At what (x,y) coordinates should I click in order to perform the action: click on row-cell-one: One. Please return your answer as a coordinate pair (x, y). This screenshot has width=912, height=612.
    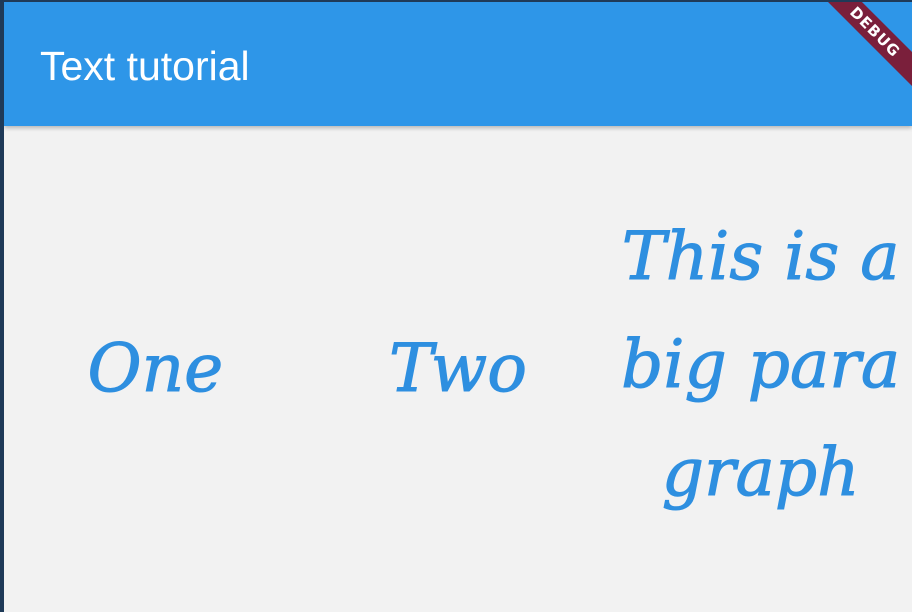
    Looking at the image, I should click on (155, 369).